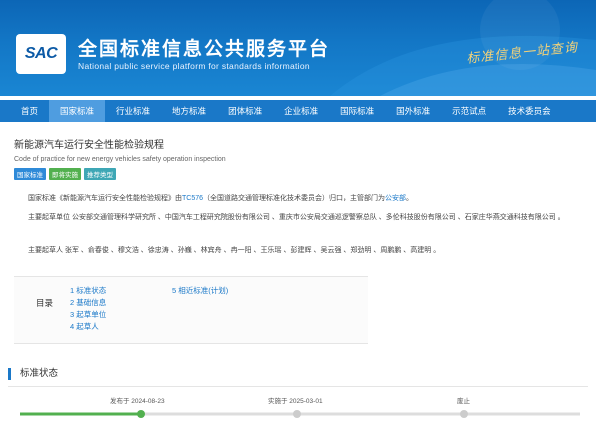 The width and height of the screenshot is (596, 426). What do you see at coordinates (204, 49) in the screenshot?
I see `site-title: 全国标准信息公共服务平台` at bounding box center [204, 49].